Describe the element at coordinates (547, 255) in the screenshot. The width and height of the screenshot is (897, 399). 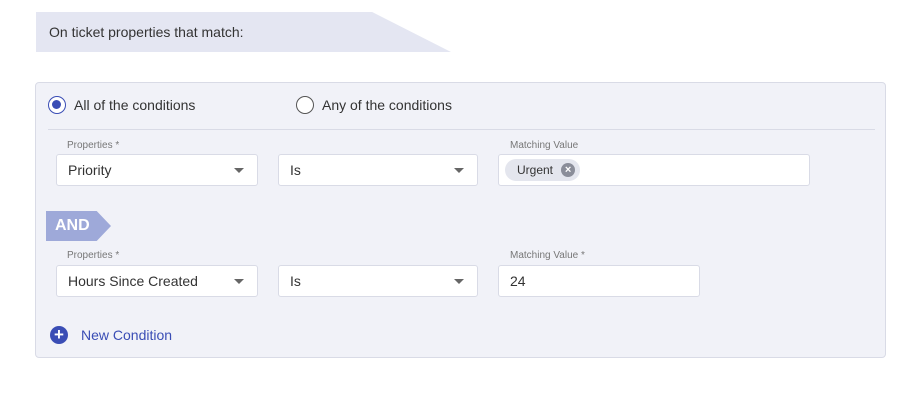
I see `condition-2-value-label: Matching Value *` at that location.